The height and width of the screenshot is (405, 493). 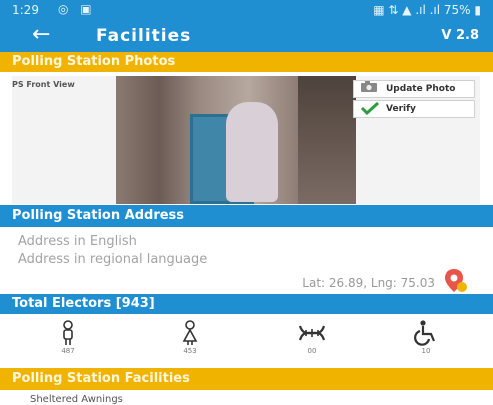 I want to click on male-count: 487, so click(x=68, y=351).